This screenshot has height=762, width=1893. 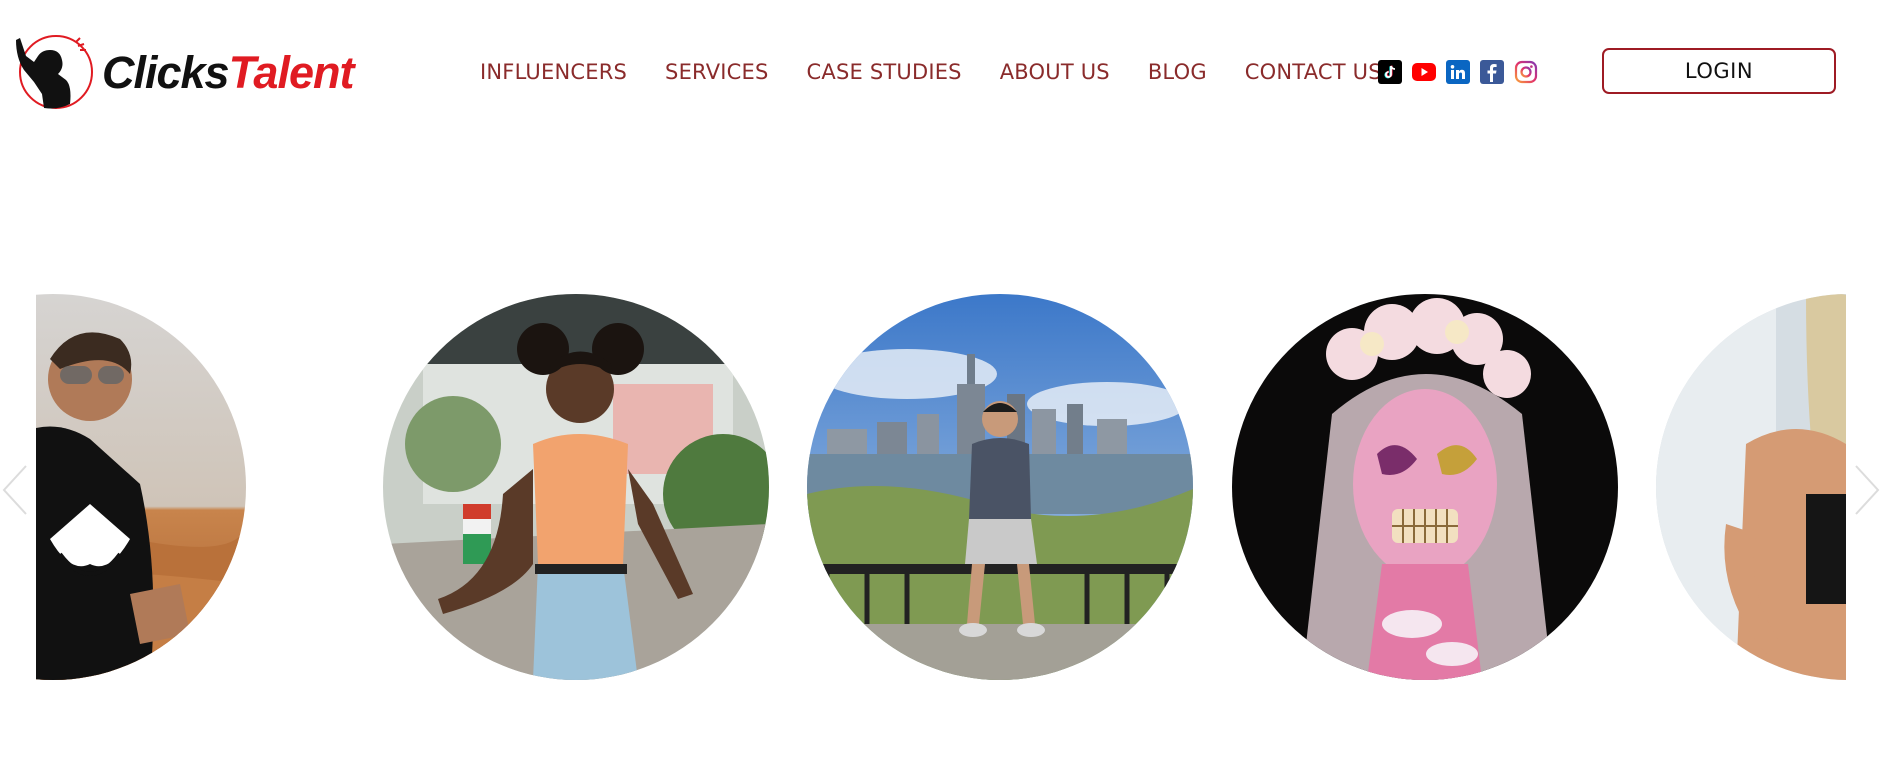 What do you see at coordinates (1751, 487) in the screenshot?
I see `slide-influencer-blonde` at bounding box center [1751, 487].